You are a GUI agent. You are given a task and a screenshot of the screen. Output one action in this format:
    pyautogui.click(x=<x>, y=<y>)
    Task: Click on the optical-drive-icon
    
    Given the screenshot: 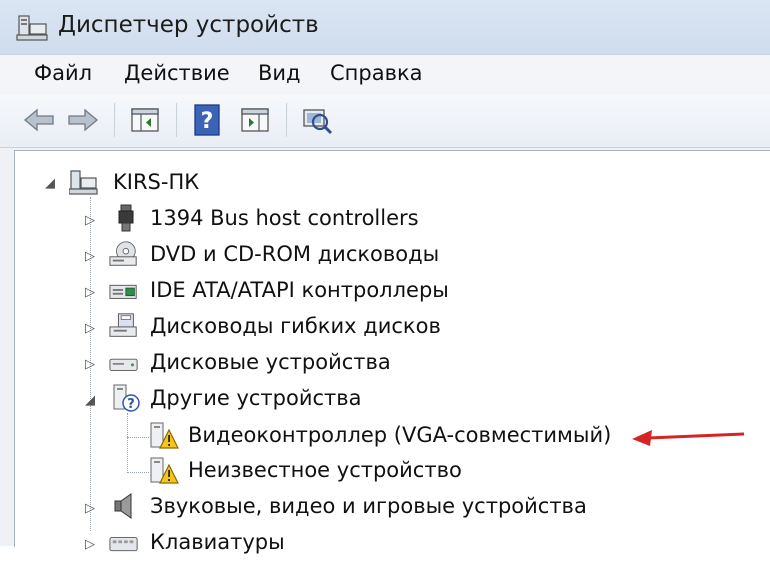 What is the action you would take?
    pyautogui.click(x=123, y=253)
    